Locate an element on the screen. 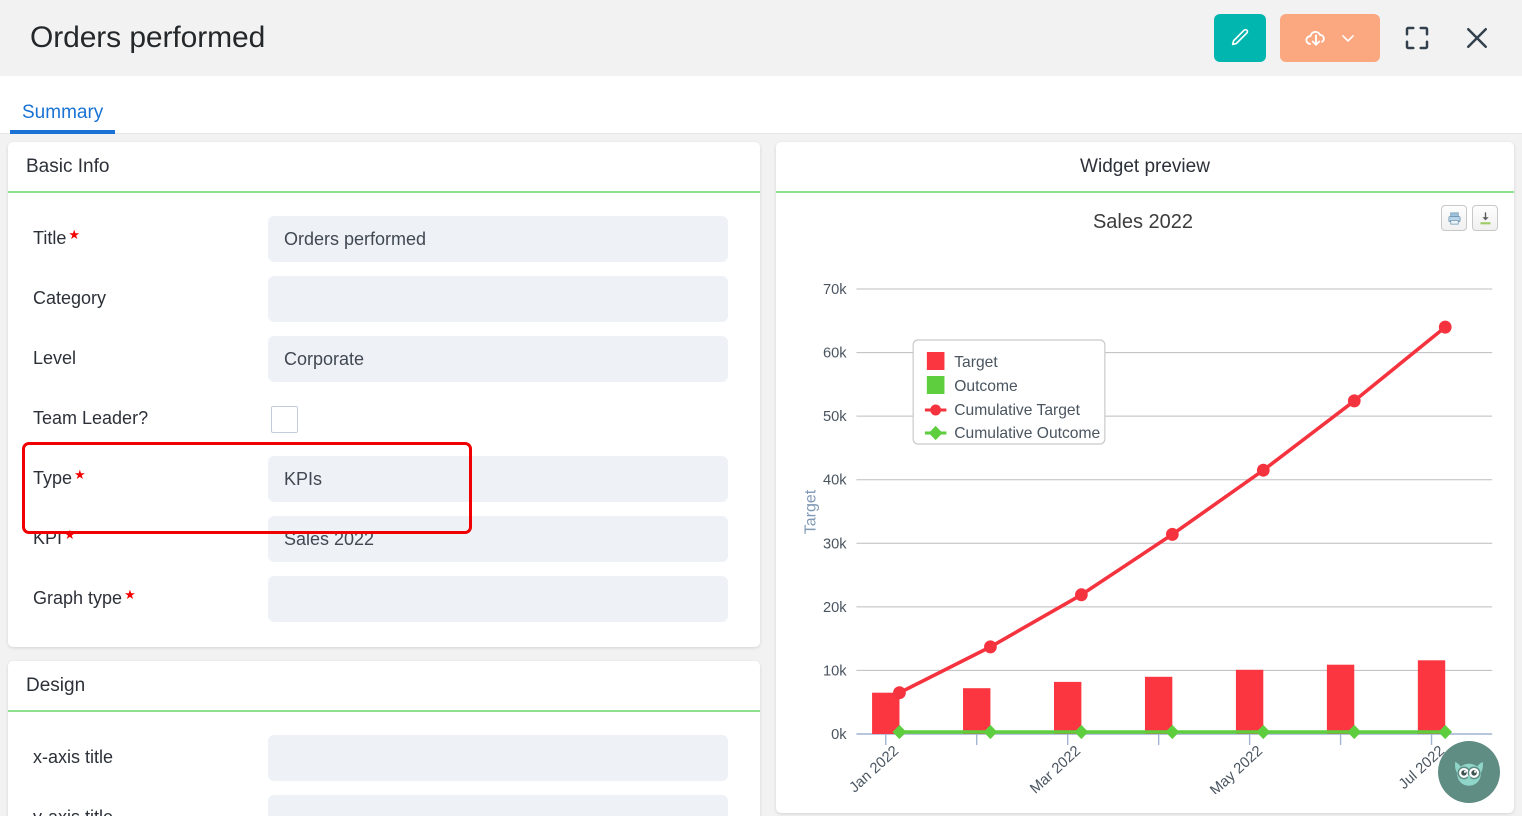 This screenshot has height=816, width=1522. chart-toolbar is located at coordinates (1469, 218).